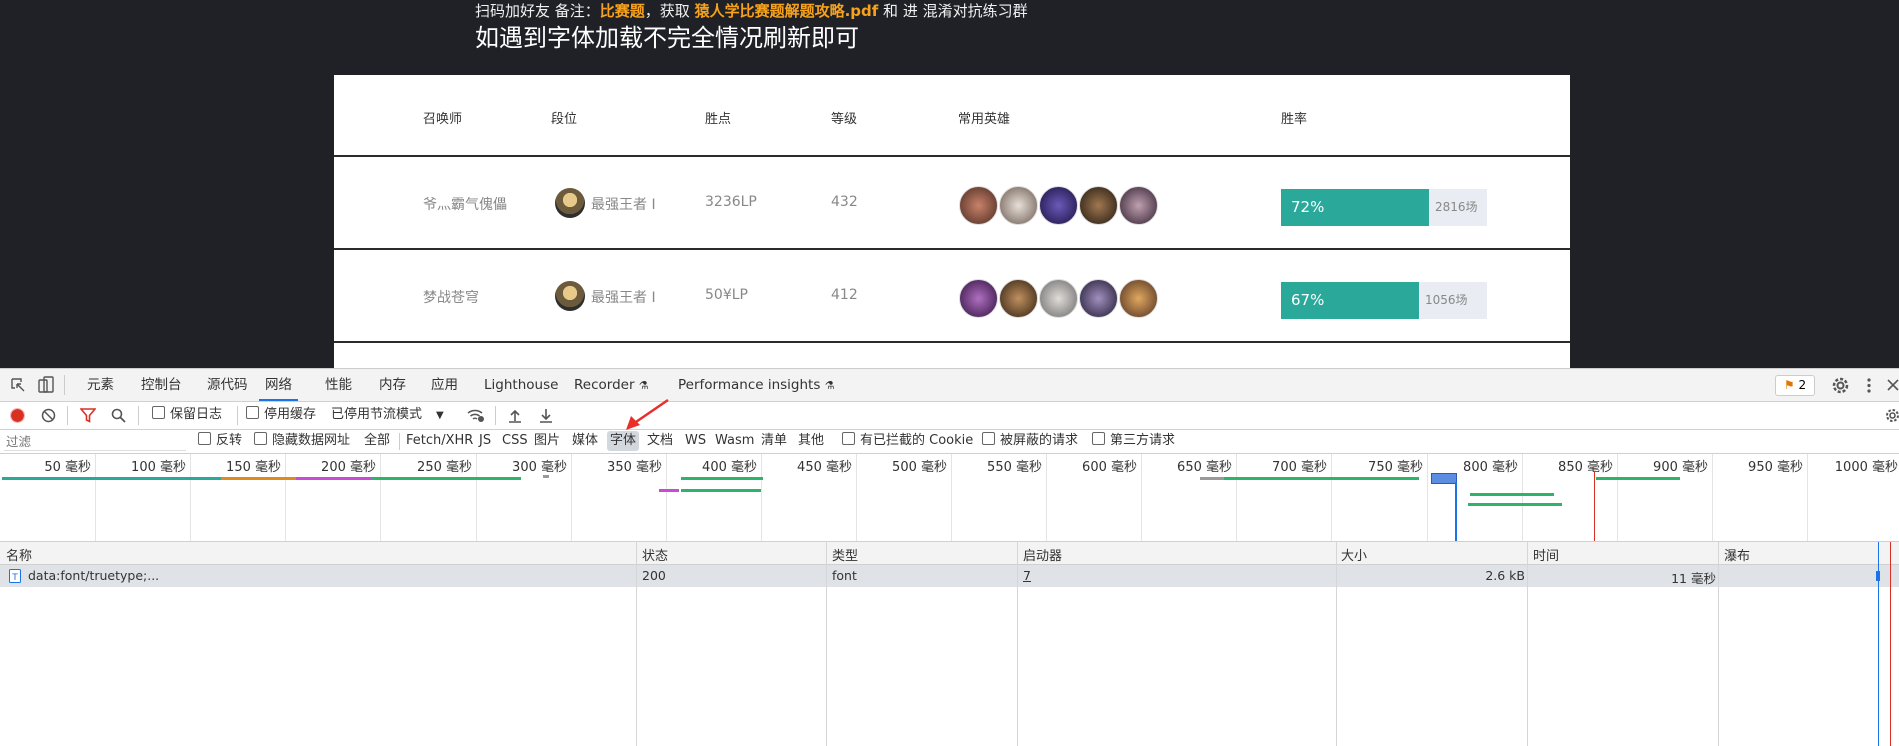  I want to click on column-type: 类型, so click(845, 554).